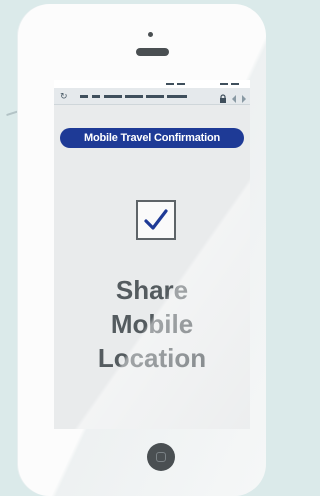  I want to click on mobile-travel-confirmation-banner: Mobile Travel Confirmation, so click(152, 138).